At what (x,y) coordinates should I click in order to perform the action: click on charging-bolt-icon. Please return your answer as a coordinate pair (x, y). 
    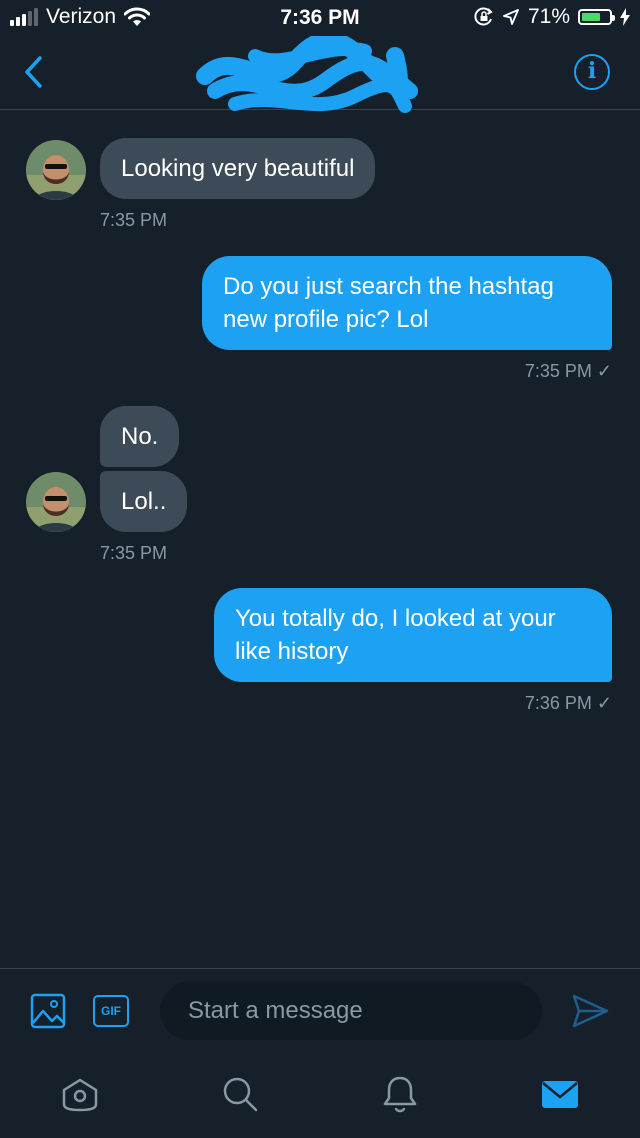
    Looking at the image, I should click on (625, 17).